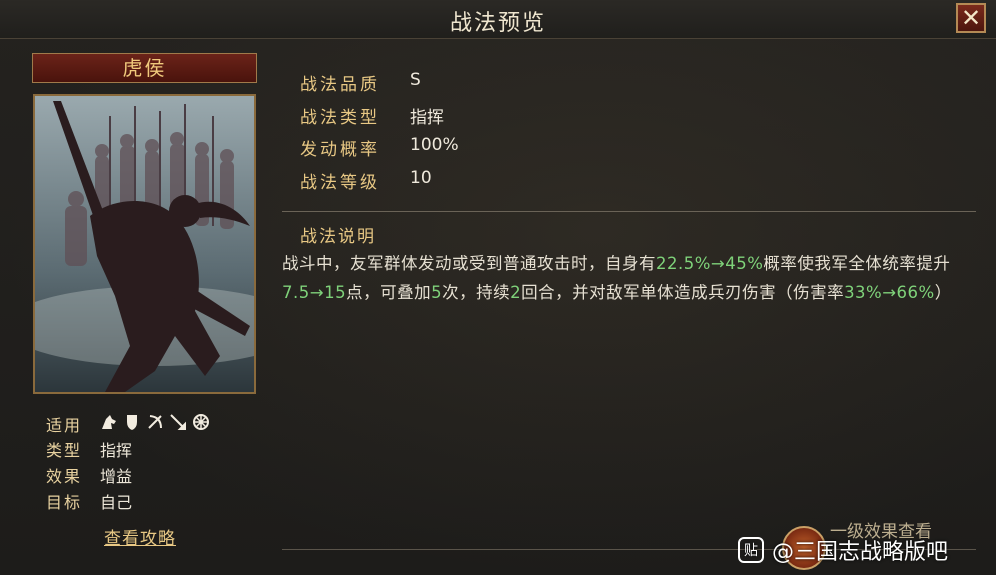 The width and height of the screenshot is (996, 575). Describe the element at coordinates (64, 450) in the screenshot. I see `type-label: 类型` at that location.